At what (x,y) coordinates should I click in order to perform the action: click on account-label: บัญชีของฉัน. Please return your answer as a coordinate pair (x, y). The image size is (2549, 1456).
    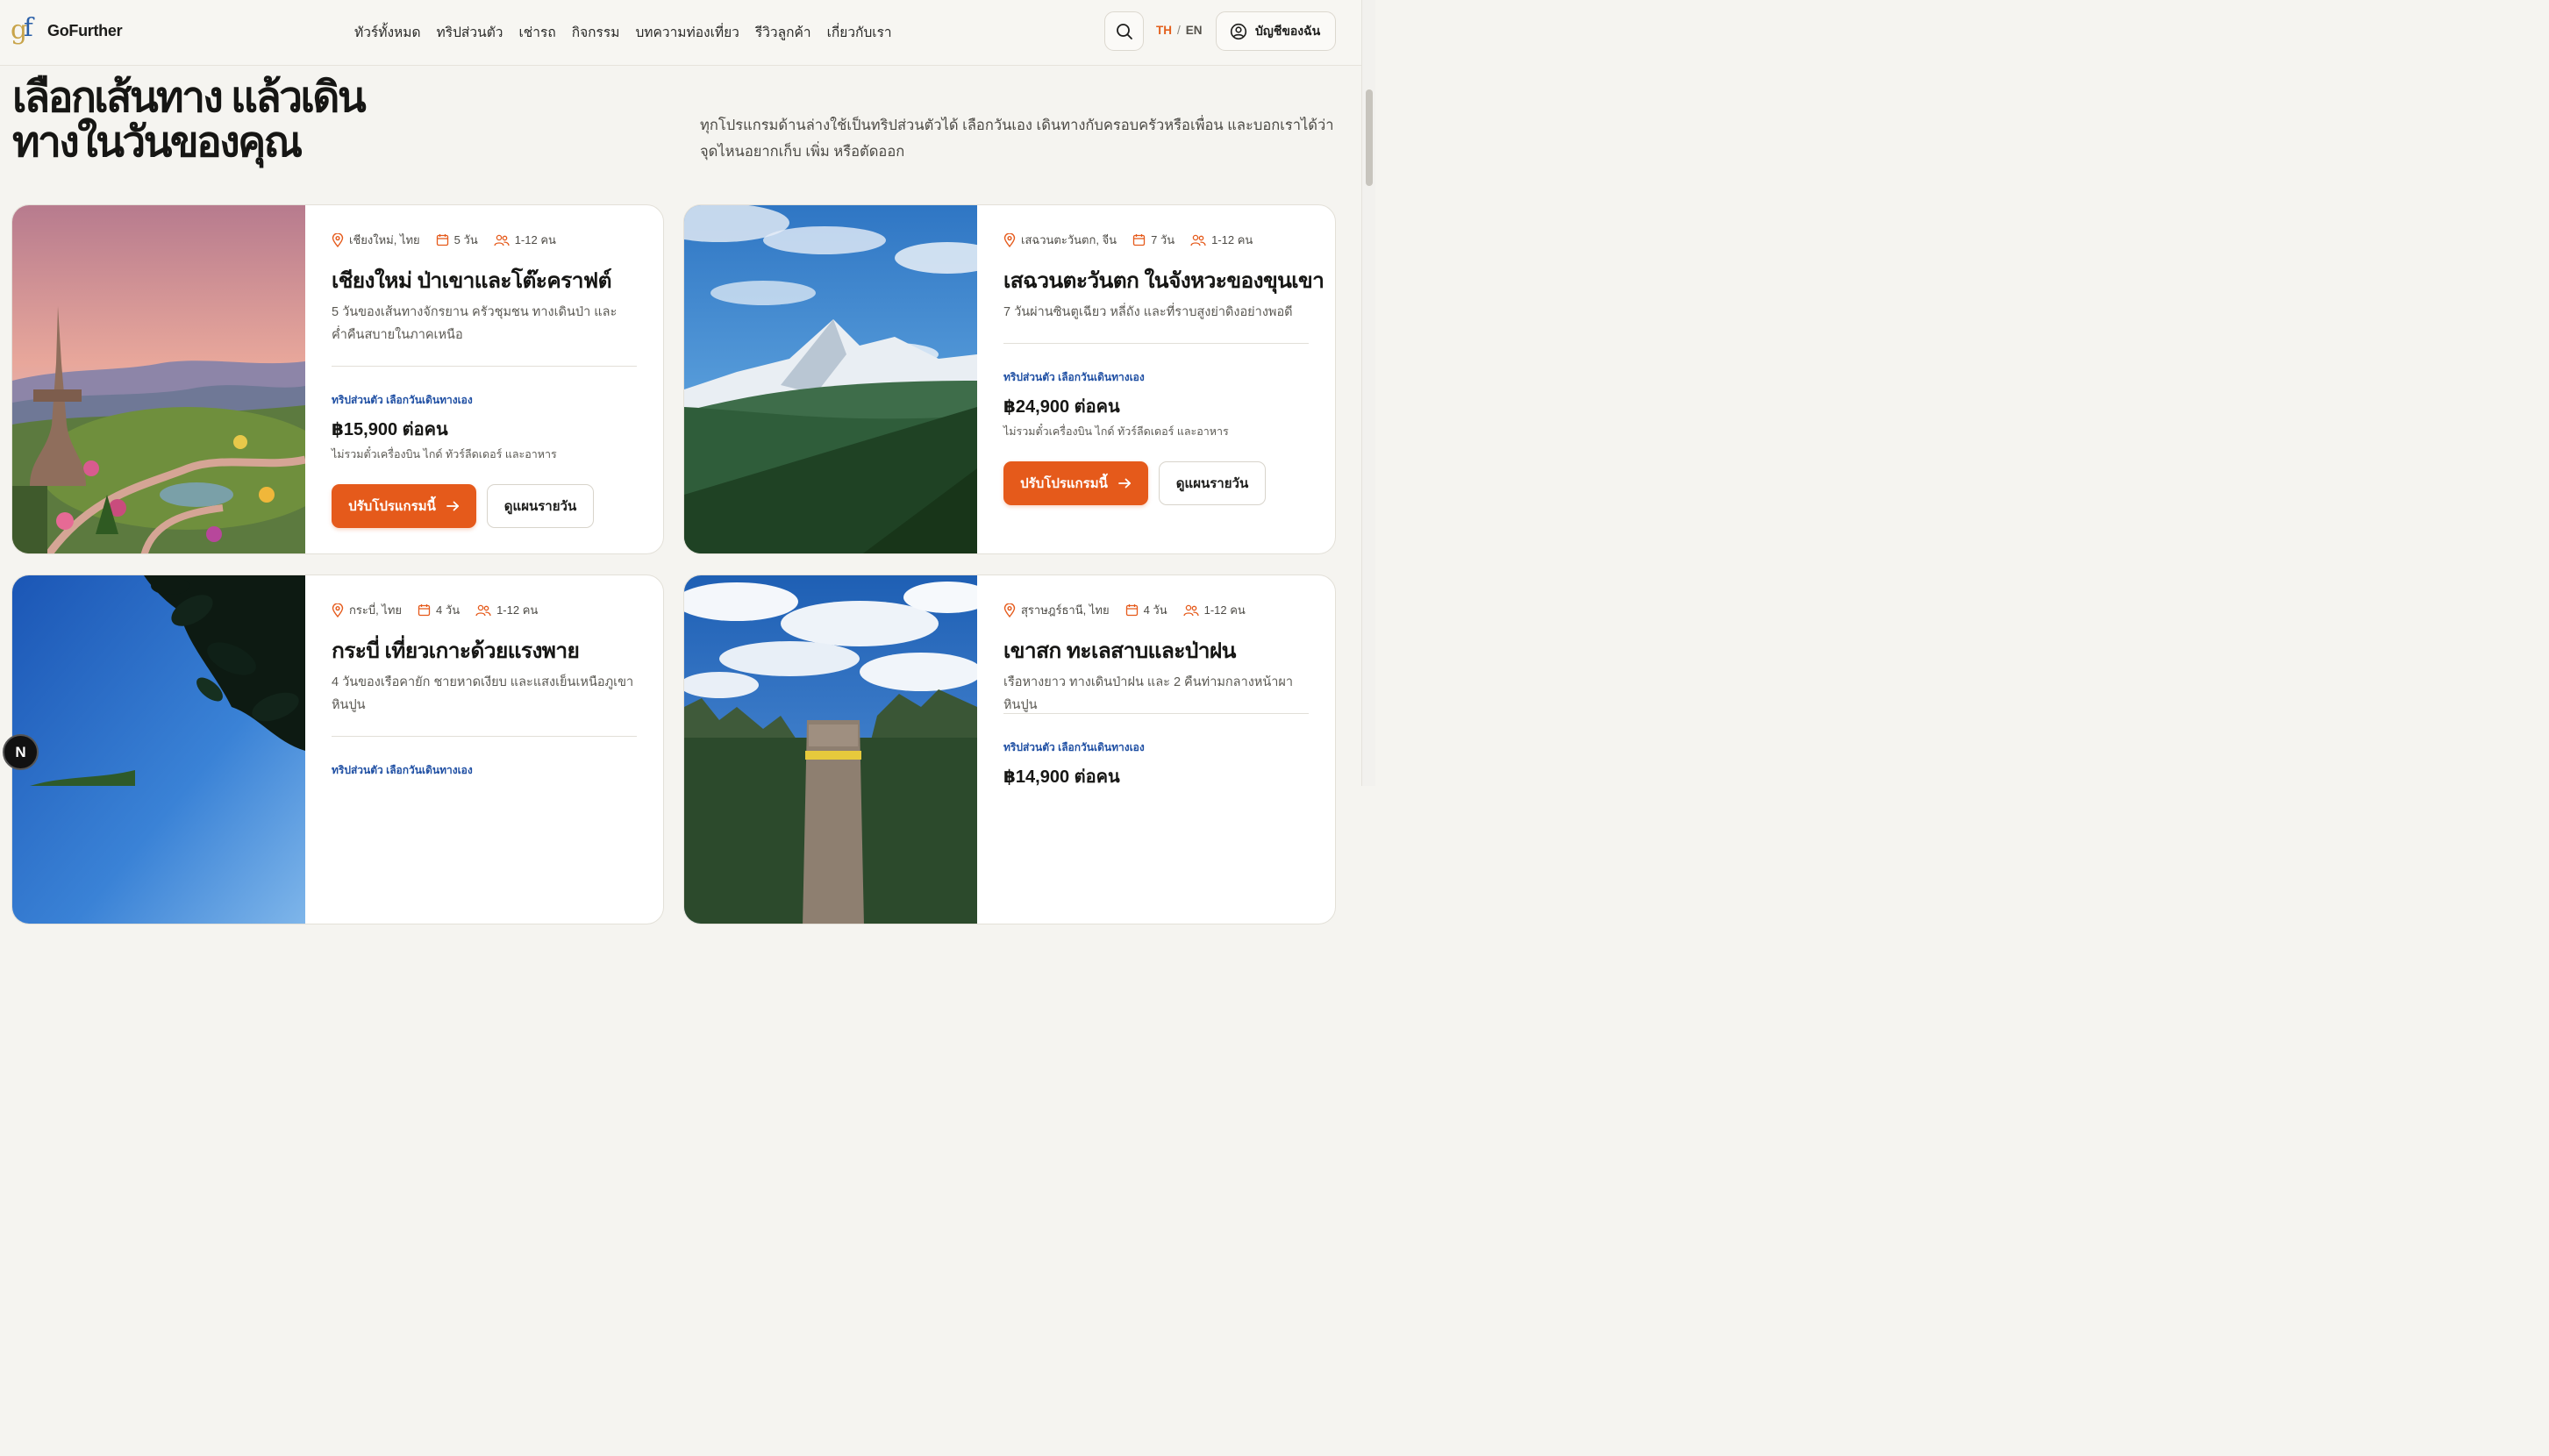
    Looking at the image, I should click on (1288, 30).